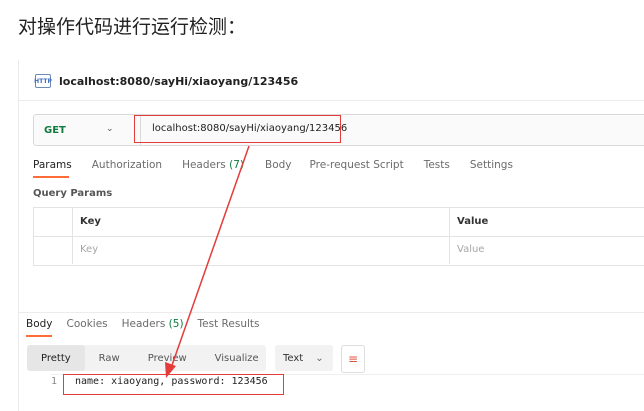 The width and height of the screenshot is (644, 411). I want to click on view-preview: Preview, so click(167, 358).